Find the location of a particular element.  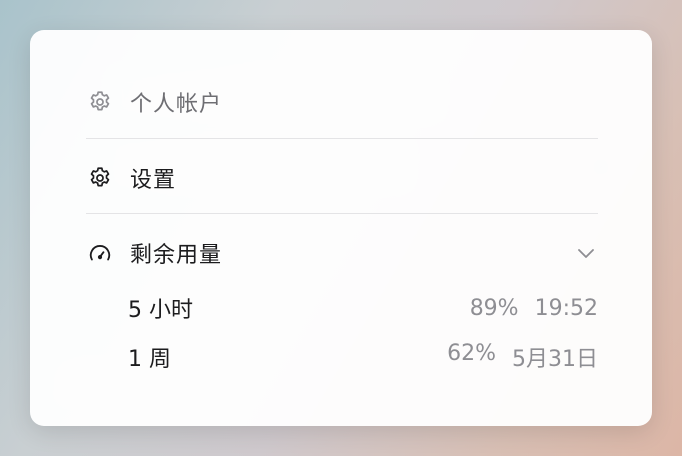

usage-row-5h: 5 小时 89% 19:52 is located at coordinates (363, 308).